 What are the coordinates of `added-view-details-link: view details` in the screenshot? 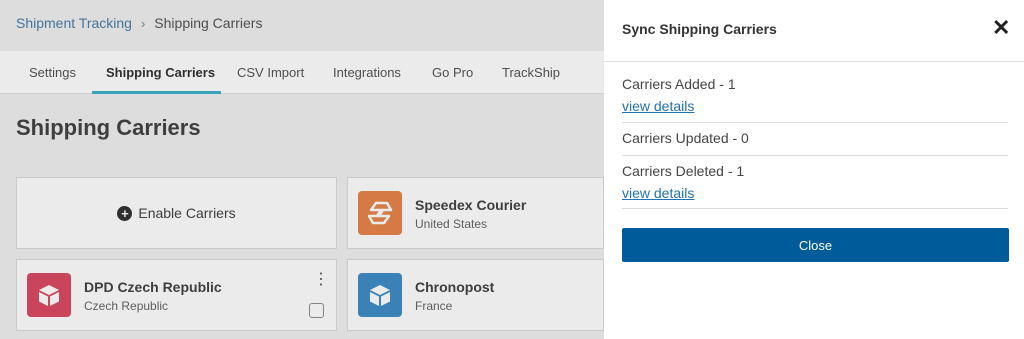 It's located at (658, 106).